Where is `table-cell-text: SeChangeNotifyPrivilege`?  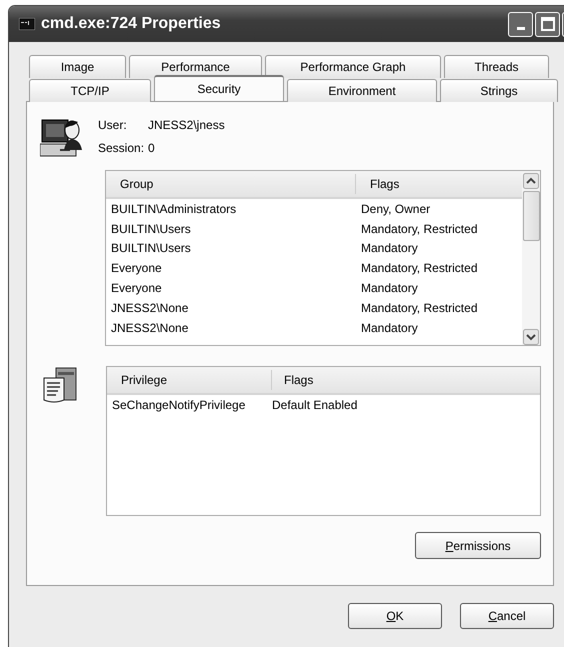 table-cell-text: SeChangeNotifyPrivilege is located at coordinates (178, 405).